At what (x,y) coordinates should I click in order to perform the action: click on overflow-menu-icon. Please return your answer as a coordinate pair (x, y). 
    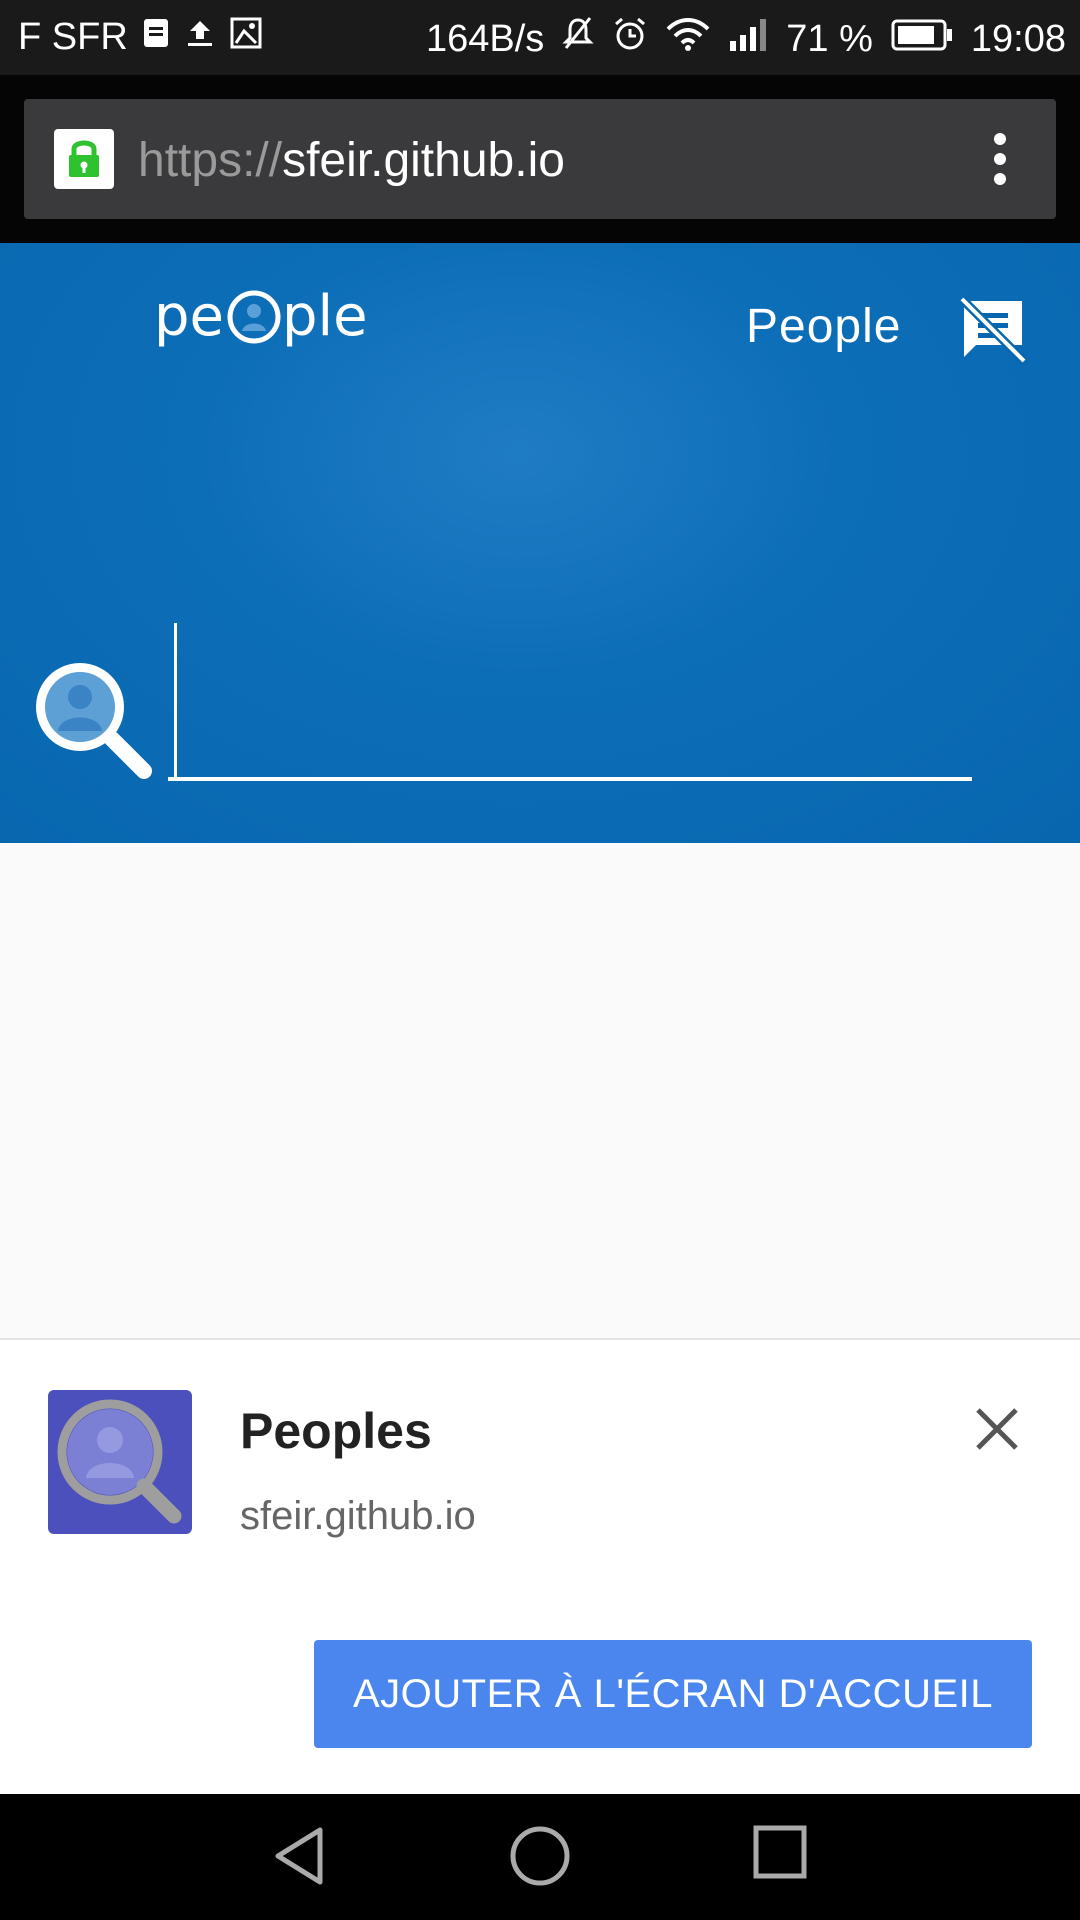
    Looking at the image, I should click on (1001, 160).